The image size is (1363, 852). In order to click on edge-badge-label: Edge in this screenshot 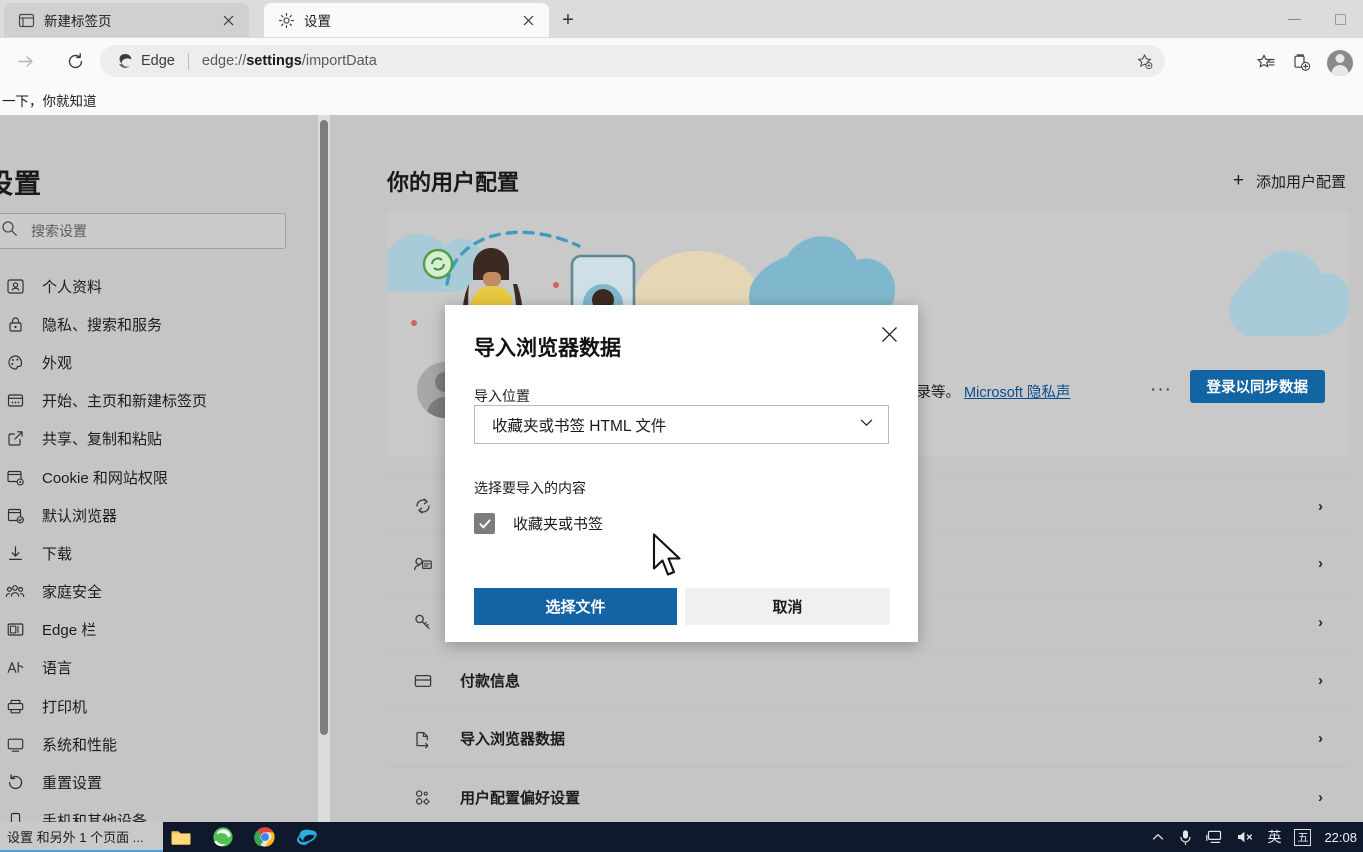, I will do `click(158, 61)`.